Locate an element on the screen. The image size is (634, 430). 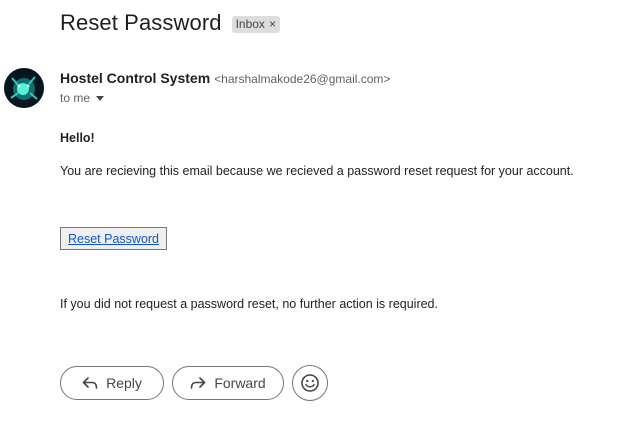
caret-down-icon is located at coordinates (100, 98).